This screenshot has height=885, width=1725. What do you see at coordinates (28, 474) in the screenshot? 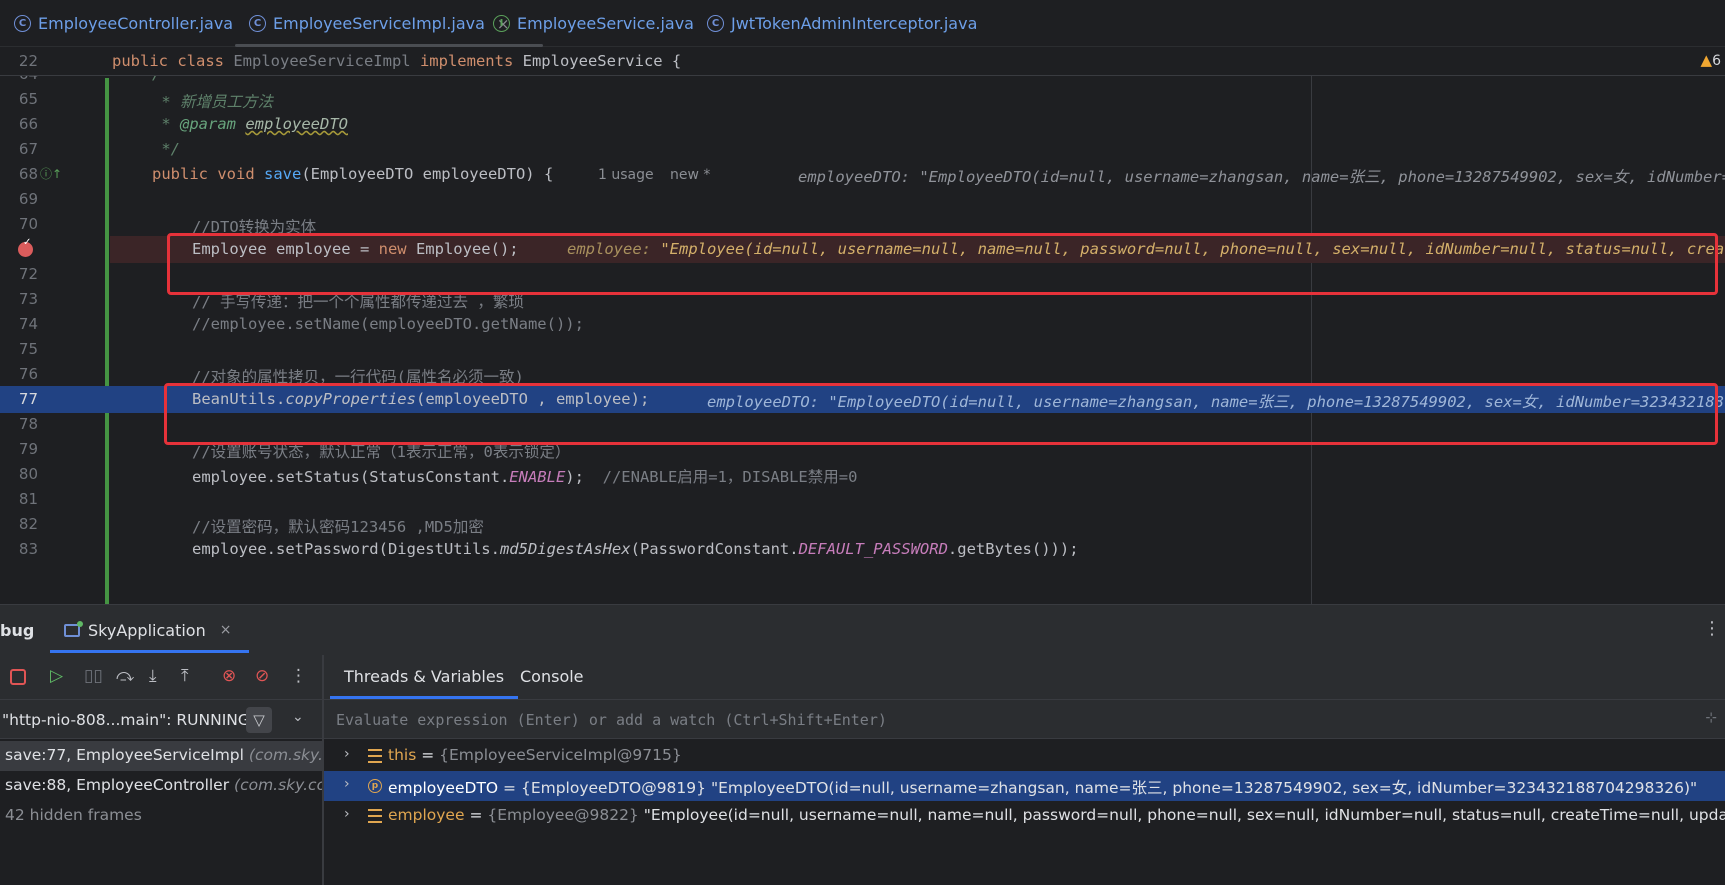
I see `line-number: 80` at bounding box center [28, 474].